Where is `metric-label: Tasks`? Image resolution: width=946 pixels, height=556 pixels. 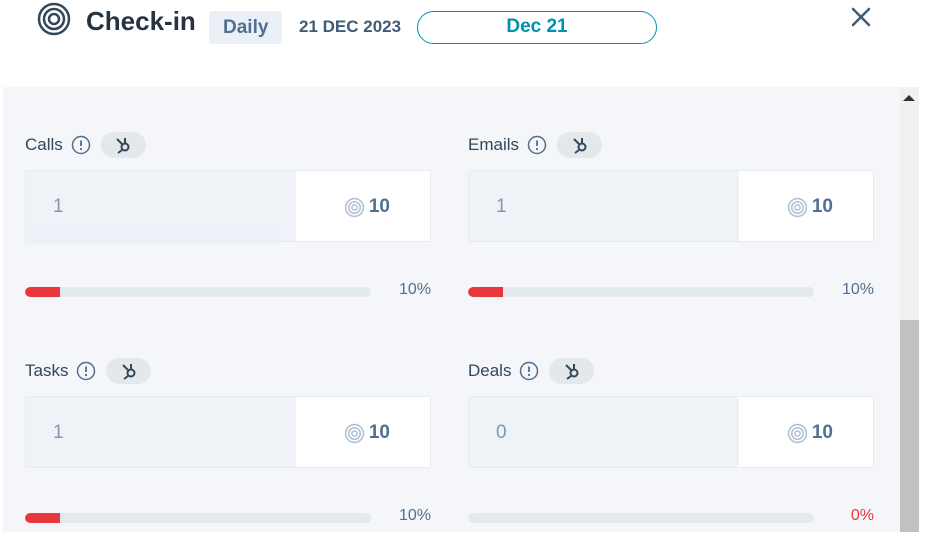
metric-label: Tasks is located at coordinates (47, 370).